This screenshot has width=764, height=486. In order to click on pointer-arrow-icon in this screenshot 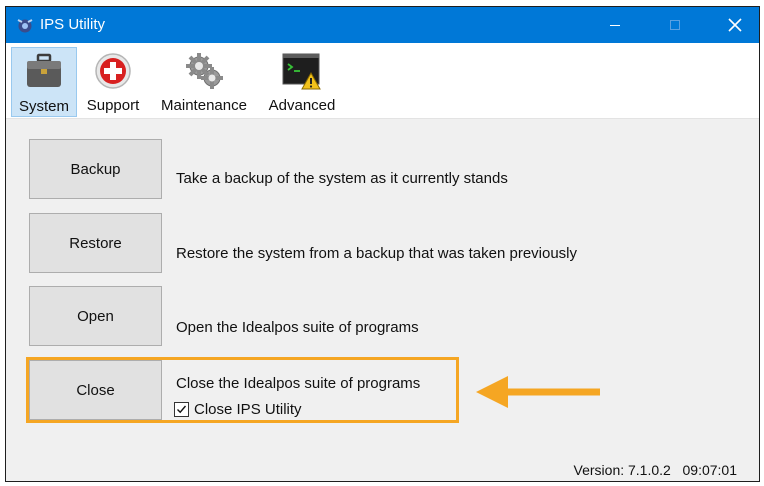, I will do `click(538, 392)`.